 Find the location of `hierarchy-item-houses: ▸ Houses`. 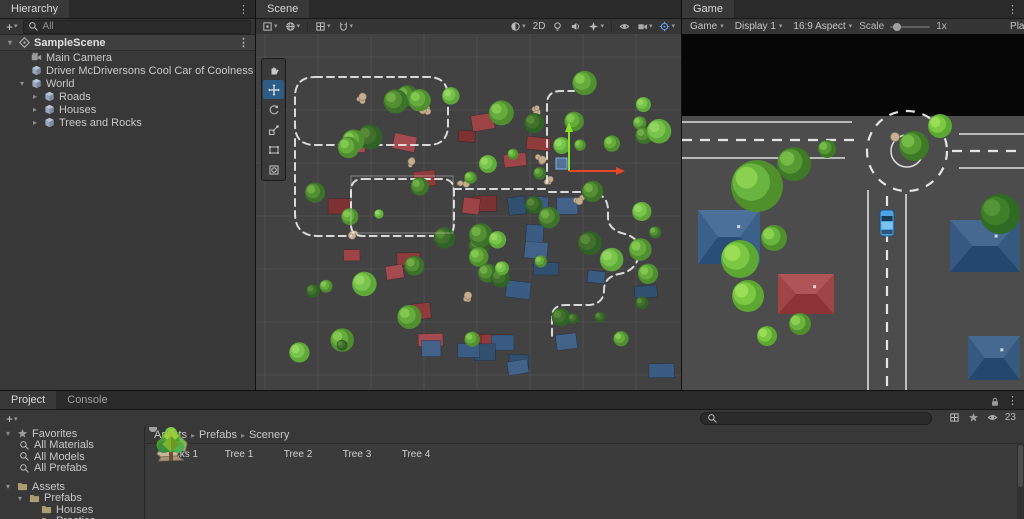

hierarchy-item-houses: ▸ Houses is located at coordinates (127, 109).